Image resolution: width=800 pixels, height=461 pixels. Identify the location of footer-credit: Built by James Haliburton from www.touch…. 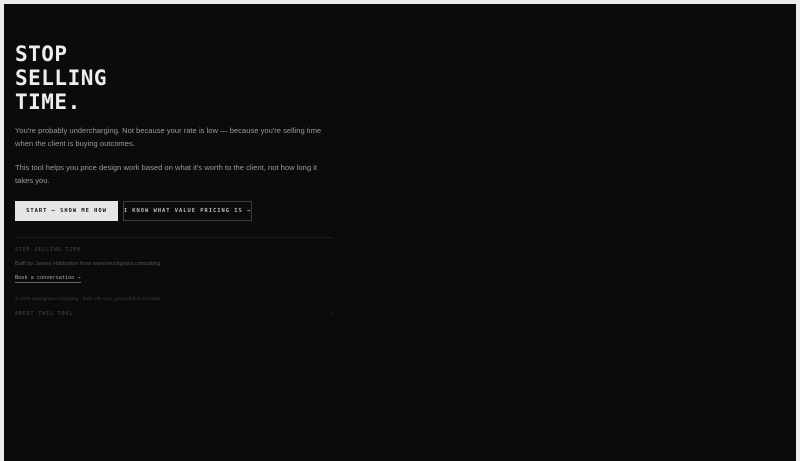
(88, 264).